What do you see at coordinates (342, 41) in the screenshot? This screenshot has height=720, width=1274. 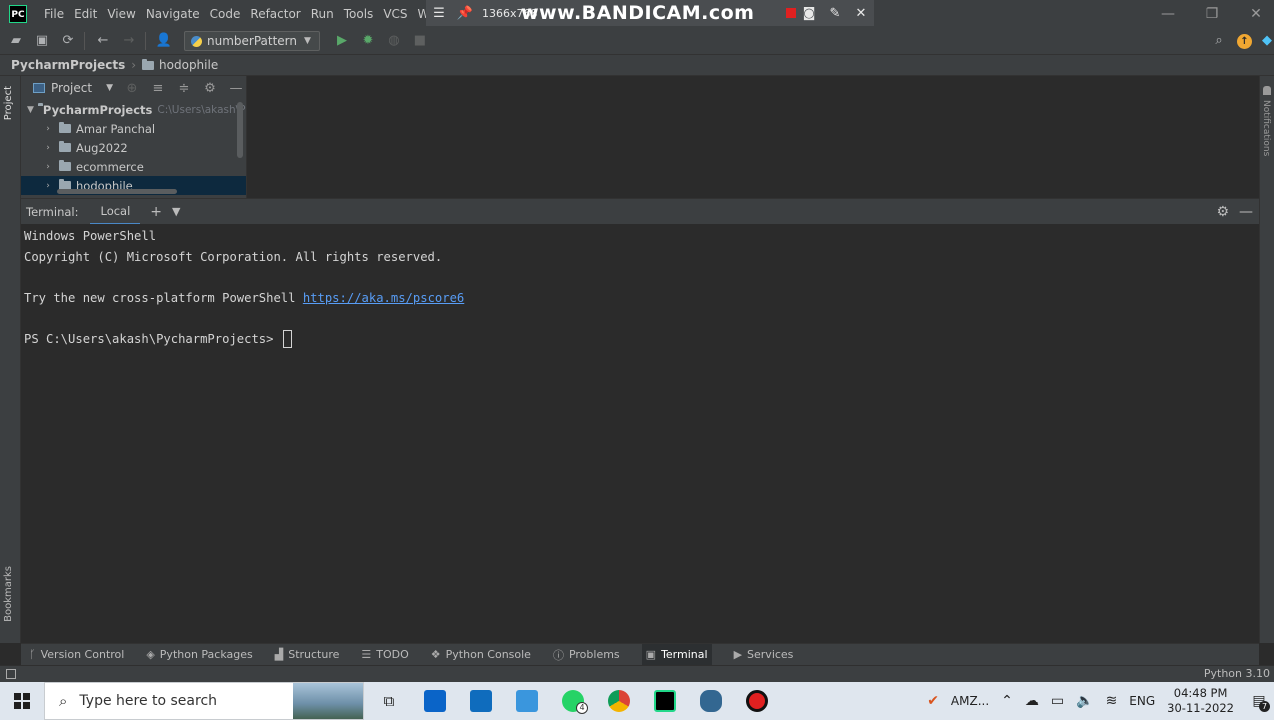 I see `run-icon: ▶` at bounding box center [342, 41].